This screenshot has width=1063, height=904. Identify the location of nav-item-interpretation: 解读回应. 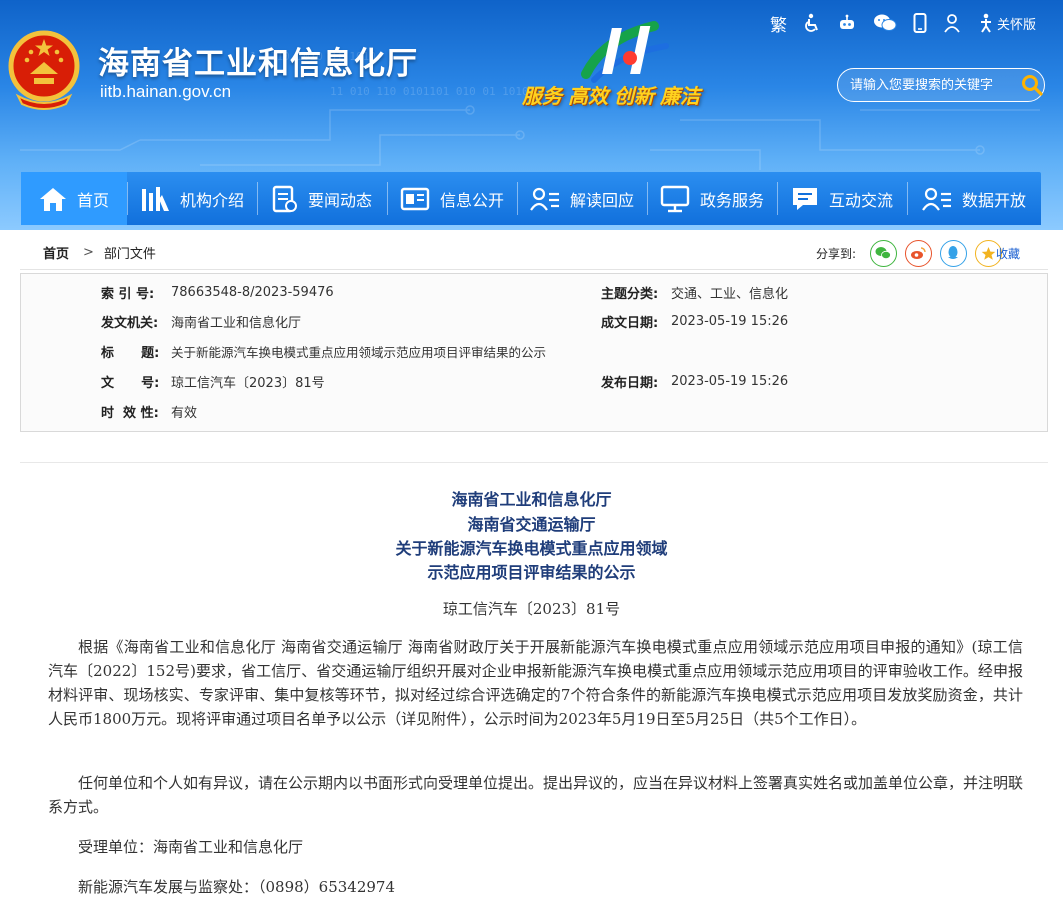
(582, 198).